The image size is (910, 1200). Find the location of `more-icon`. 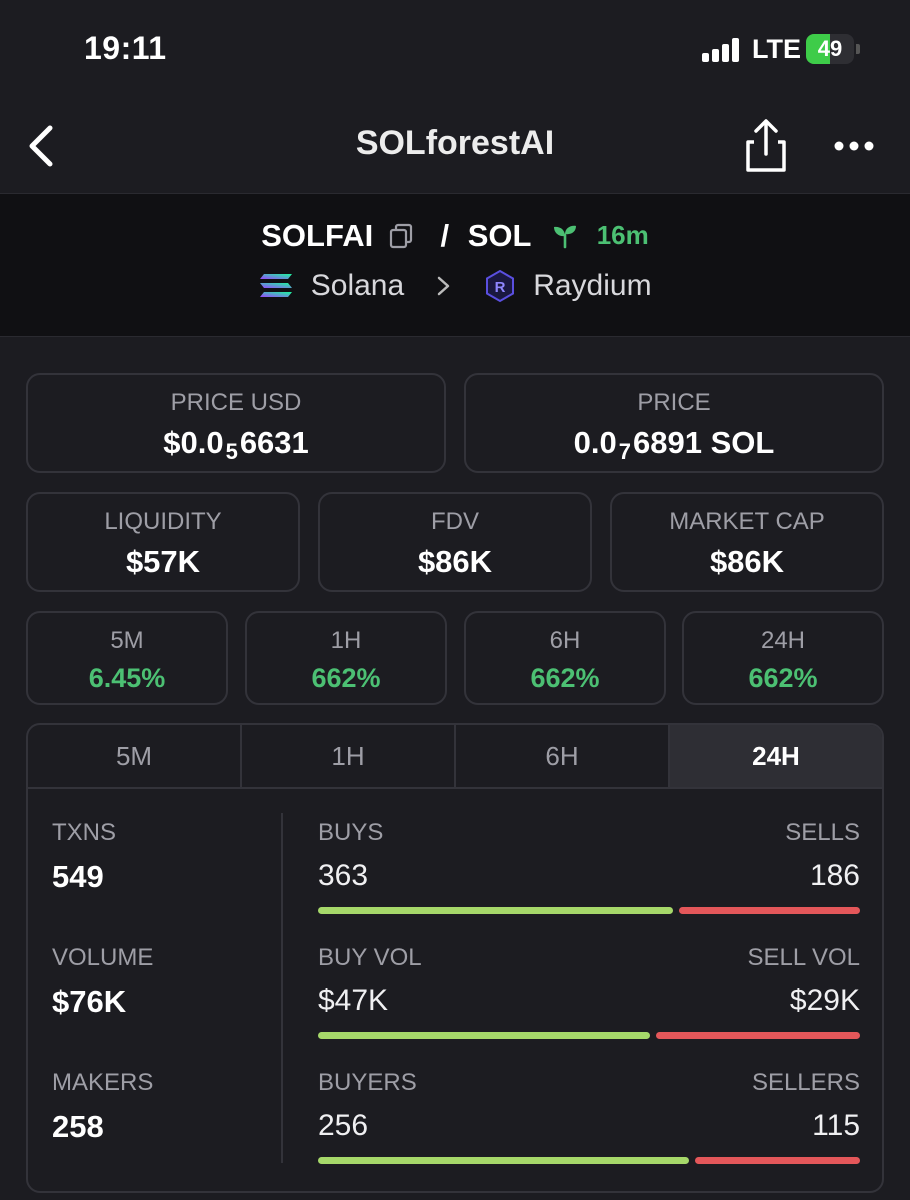

more-icon is located at coordinates (854, 146).